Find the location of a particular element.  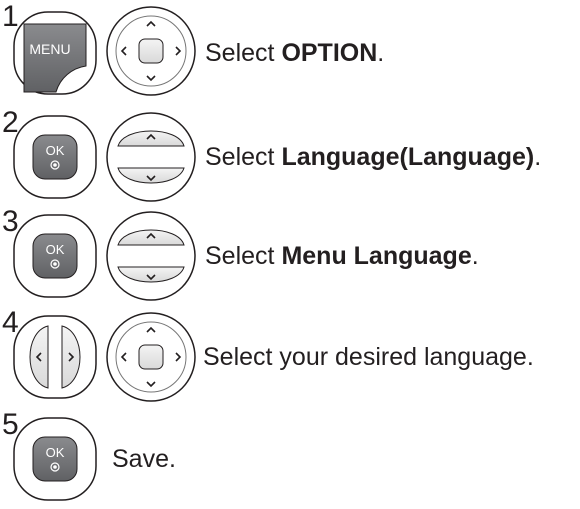

instruction-emphasis: OPTION is located at coordinates (329, 53).